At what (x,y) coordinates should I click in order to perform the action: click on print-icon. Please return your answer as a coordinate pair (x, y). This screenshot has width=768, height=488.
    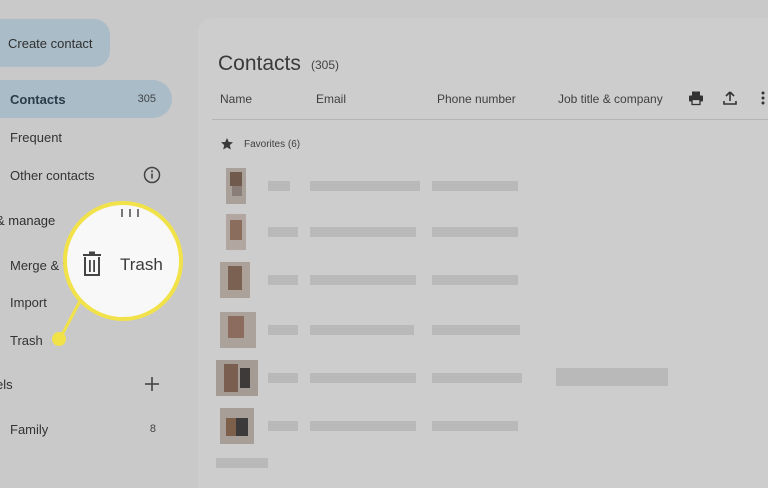
    Looking at the image, I should click on (696, 98).